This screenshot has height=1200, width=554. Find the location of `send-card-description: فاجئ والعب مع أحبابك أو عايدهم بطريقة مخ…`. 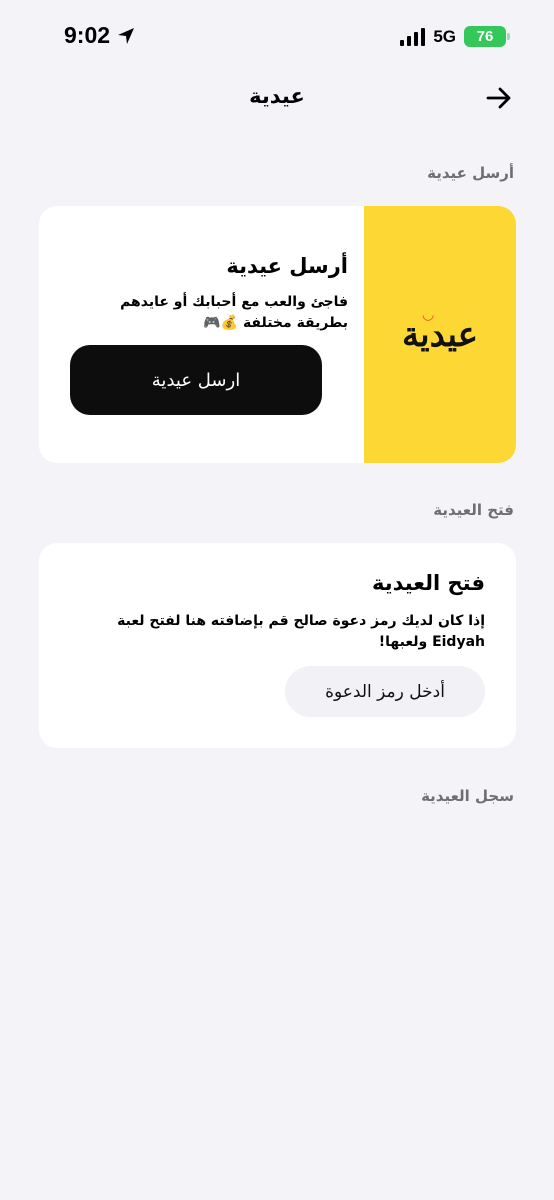

send-card-description: فاجئ والعب مع أحبابك أو عايدهم بطريقة مخ… is located at coordinates (234, 312).